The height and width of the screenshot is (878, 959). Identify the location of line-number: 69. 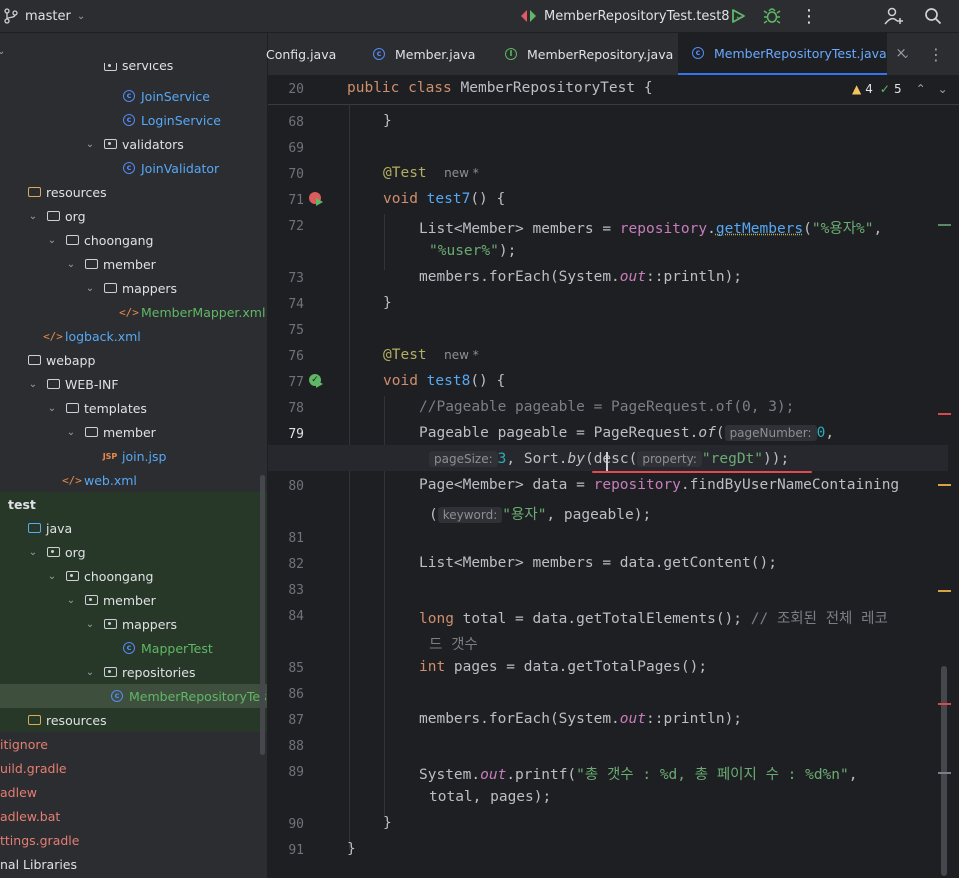
(296, 148).